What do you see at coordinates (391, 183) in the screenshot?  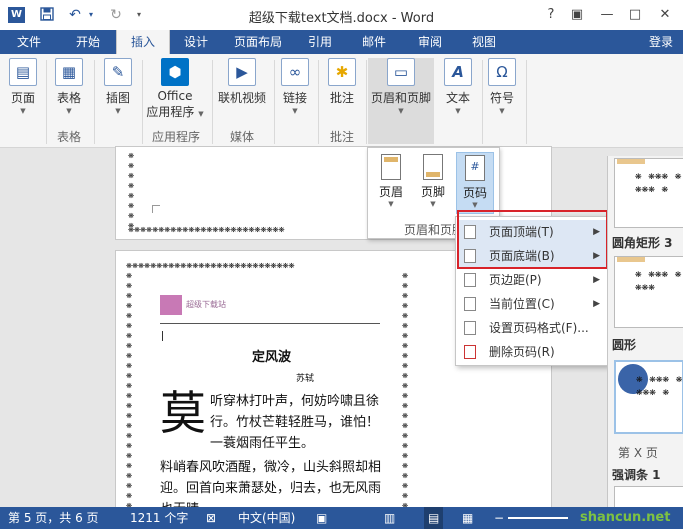 I see `header-button: 页眉 ▼` at bounding box center [391, 183].